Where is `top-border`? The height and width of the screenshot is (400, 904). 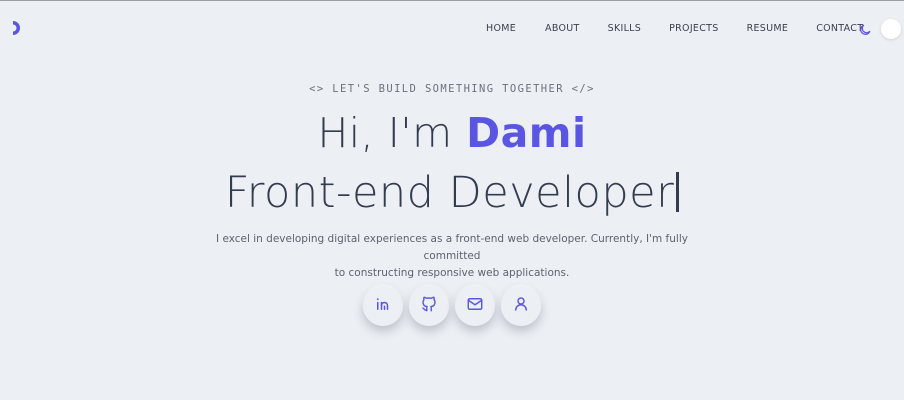 top-border is located at coordinates (452, 0).